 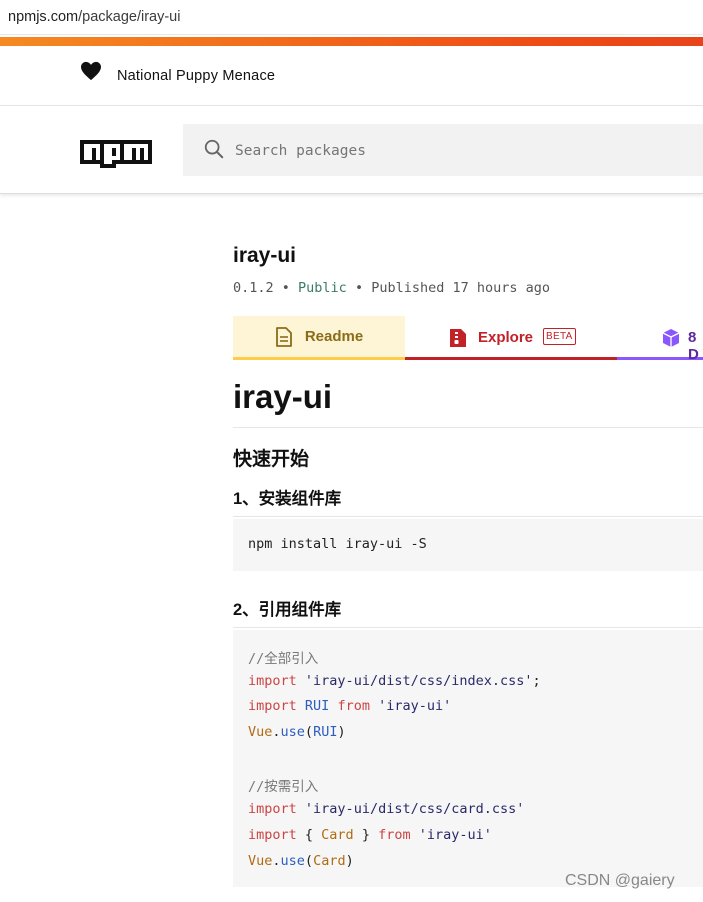 What do you see at coordinates (506, 337) in the screenshot?
I see `tab-explore-label: Explore` at bounding box center [506, 337].